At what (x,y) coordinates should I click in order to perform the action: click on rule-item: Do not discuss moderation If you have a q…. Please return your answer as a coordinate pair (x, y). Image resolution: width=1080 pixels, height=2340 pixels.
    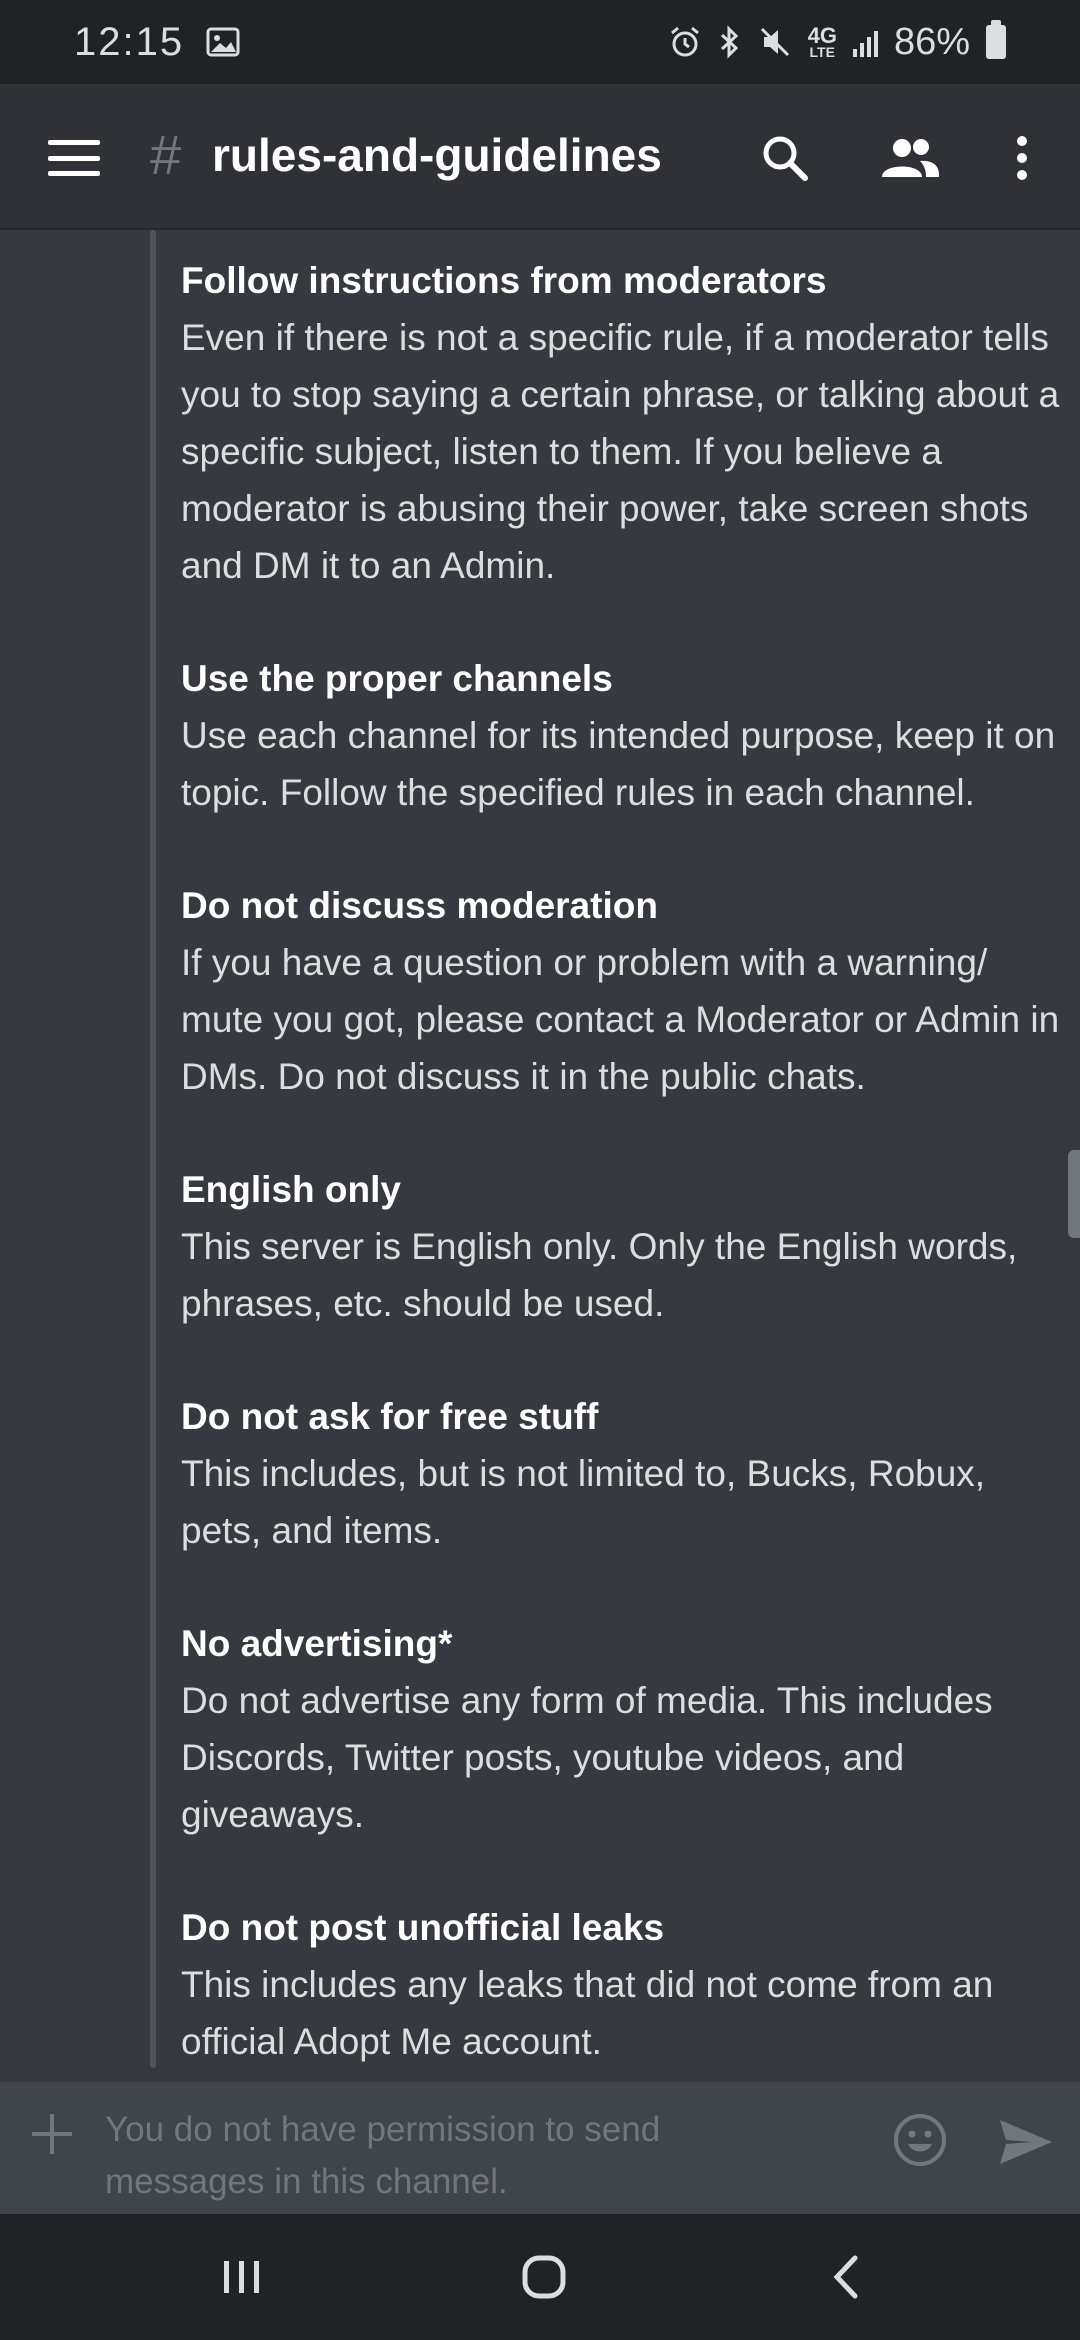
    Looking at the image, I should click on (621, 991).